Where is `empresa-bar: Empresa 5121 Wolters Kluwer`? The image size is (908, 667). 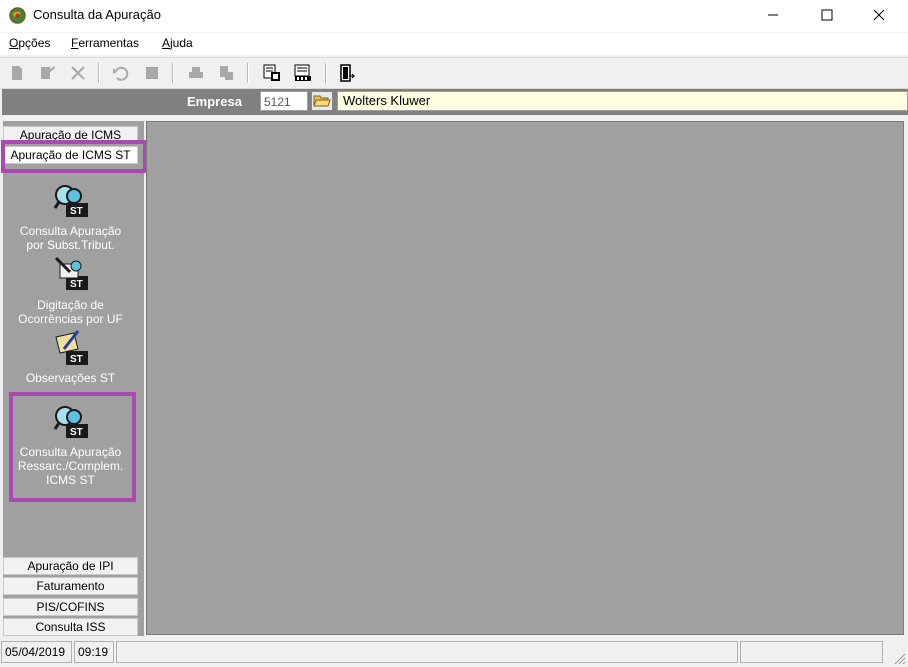 empresa-bar: Empresa 5121 Wolters Kluwer is located at coordinates (455, 102).